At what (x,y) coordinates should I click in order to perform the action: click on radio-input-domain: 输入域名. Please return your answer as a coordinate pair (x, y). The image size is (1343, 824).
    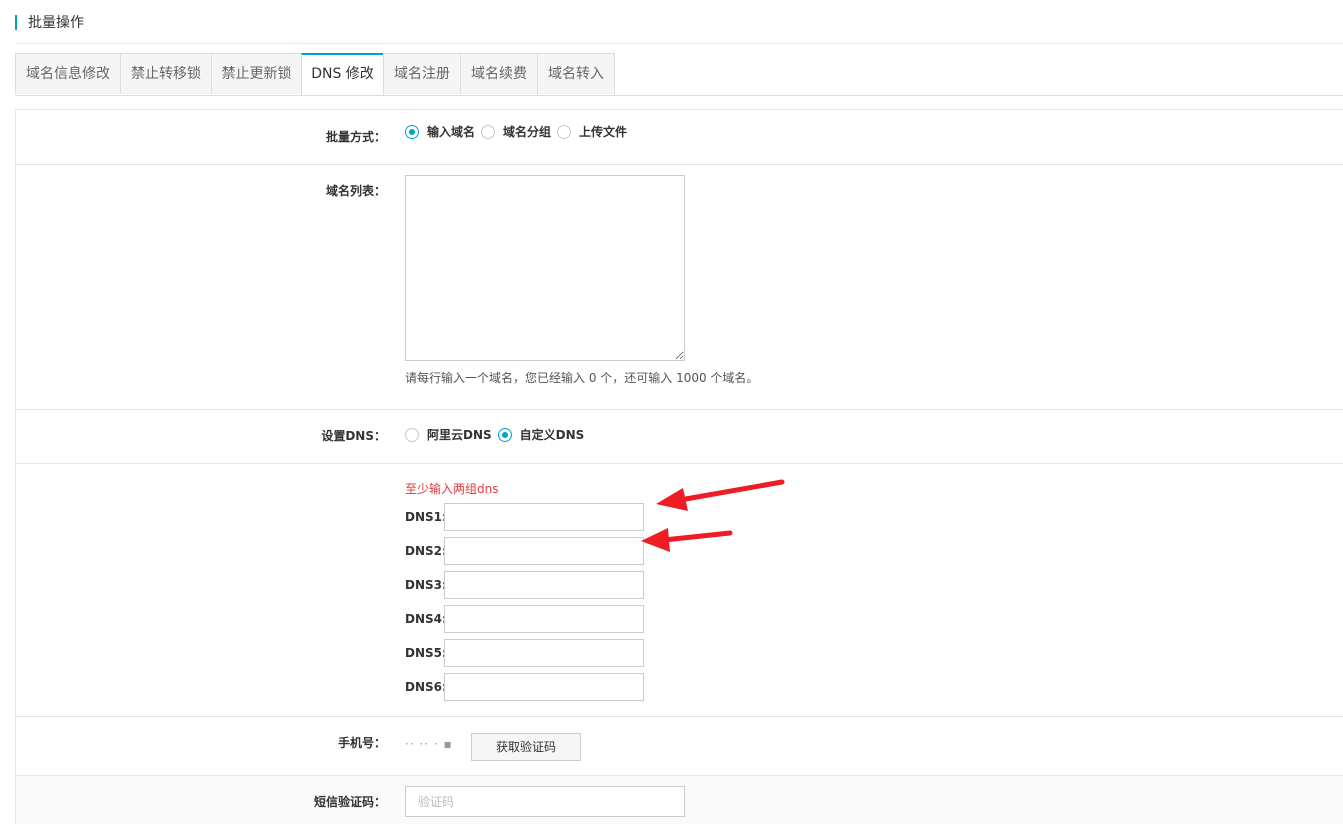
    Looking at the image, I should click on (440, 131).